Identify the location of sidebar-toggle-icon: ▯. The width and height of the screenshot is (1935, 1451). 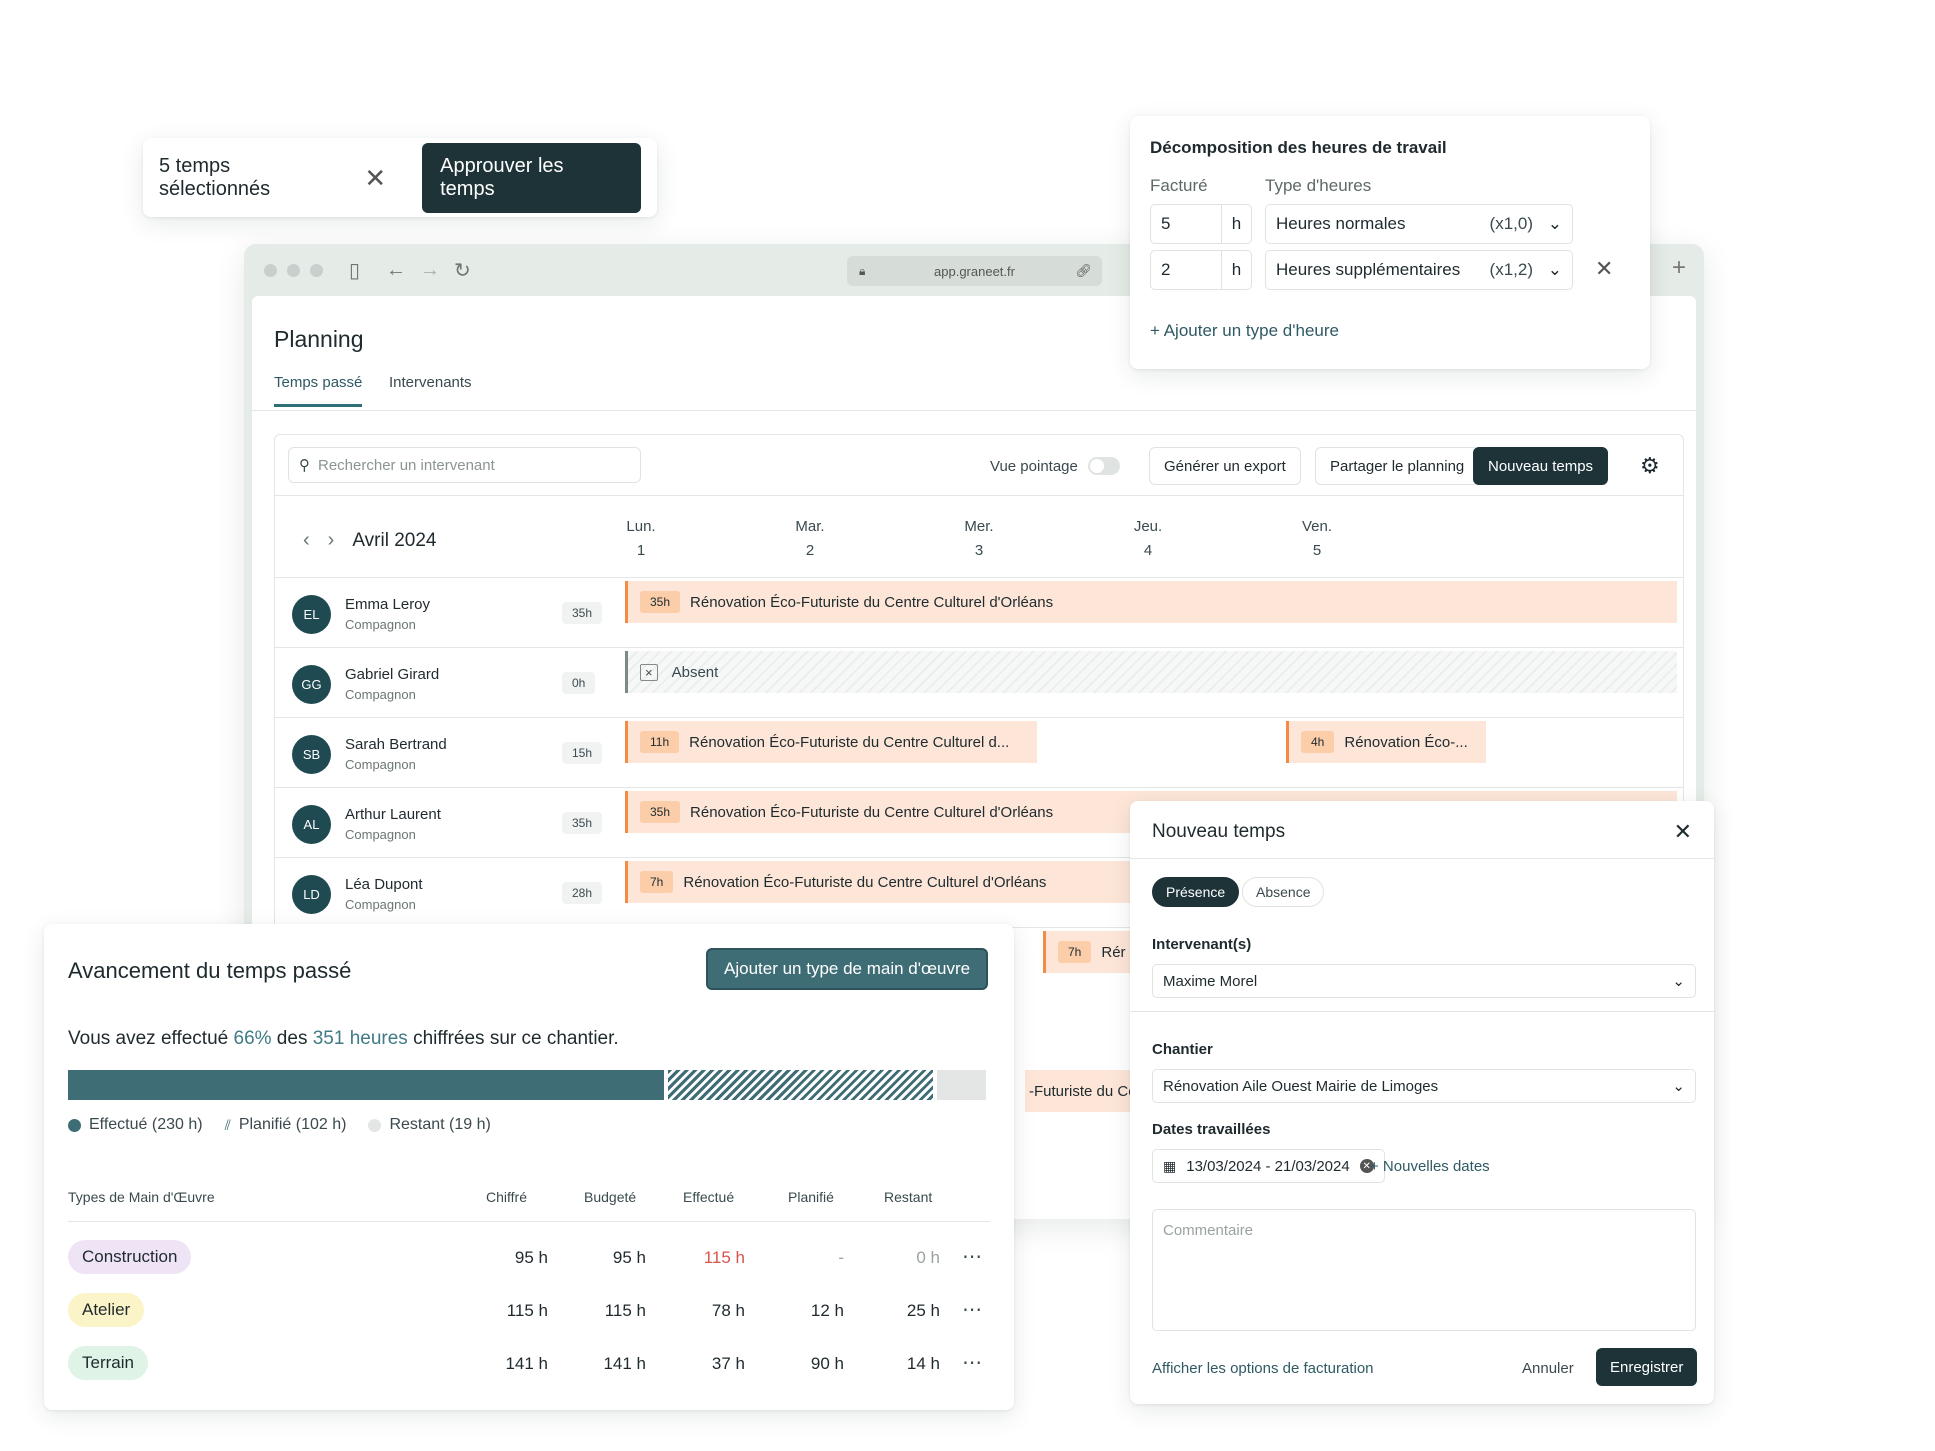
(354, 270).